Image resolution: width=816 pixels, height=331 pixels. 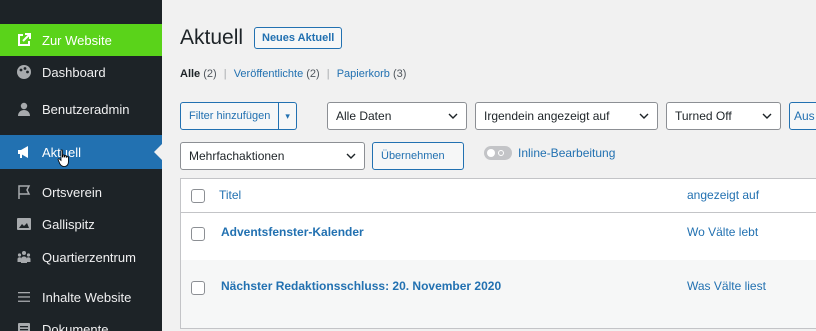 I want to click on external-link-icon, so click(x=24, y=40).